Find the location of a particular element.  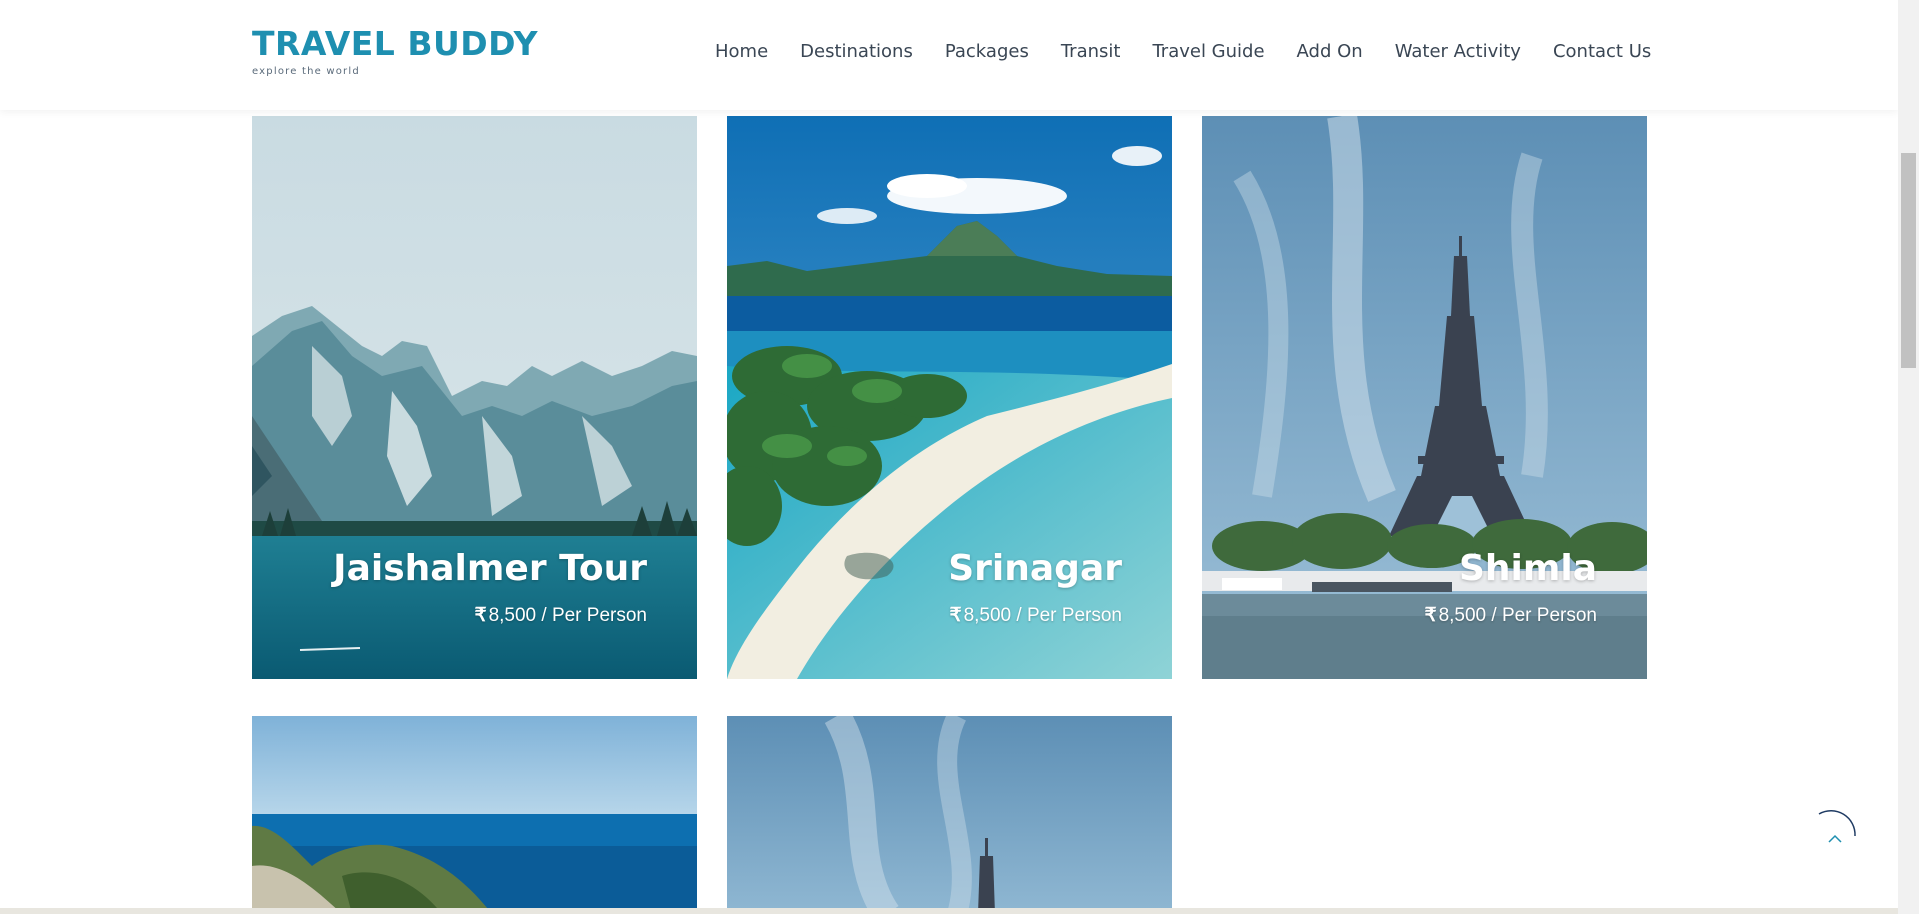

nav-home: Home is located at coordinates (741, 51).